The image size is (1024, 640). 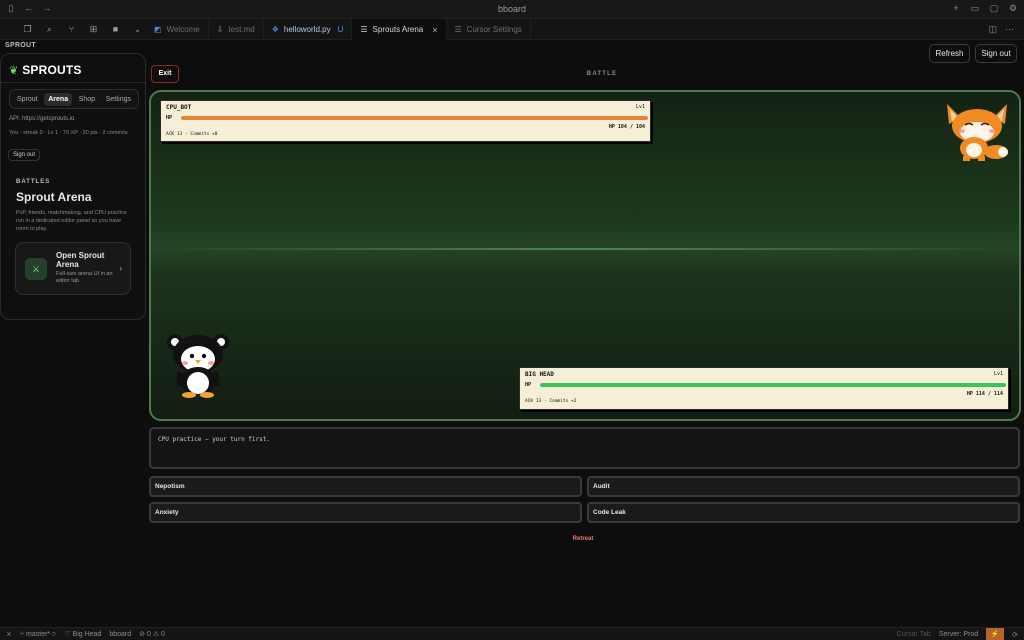 What do you see at coordinates (602, 74) in the screenshot?
I see `battle-heading: BATTLE` at bounding box center [602, 74].